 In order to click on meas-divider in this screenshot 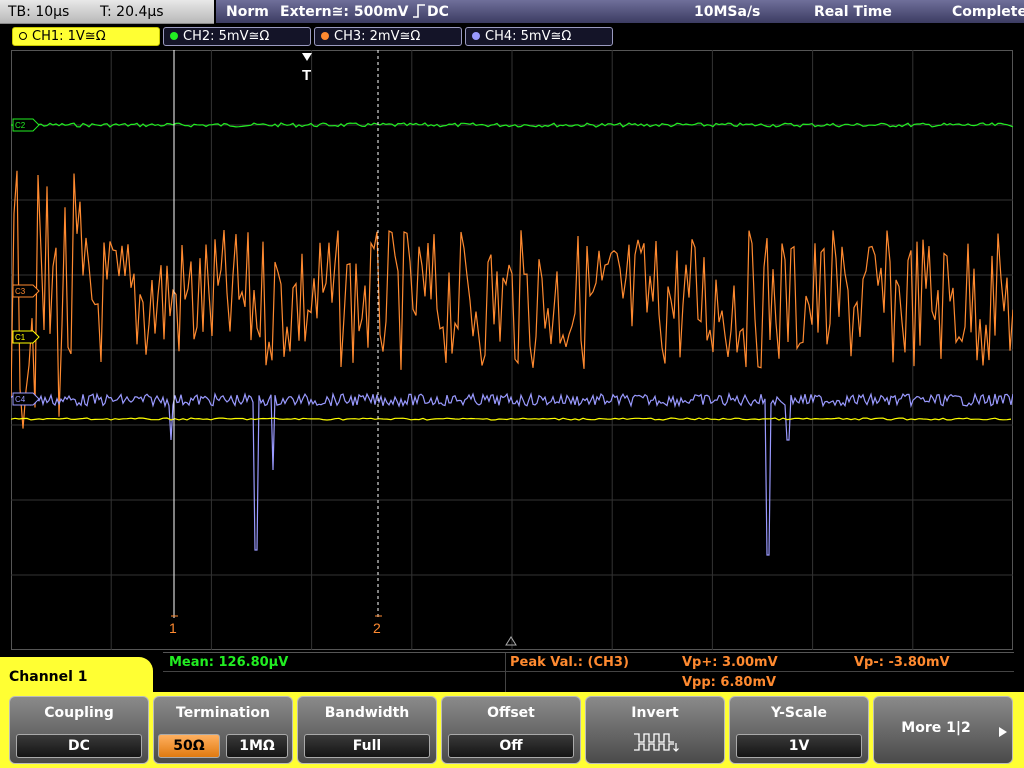, I will do `click(588, 671)`.